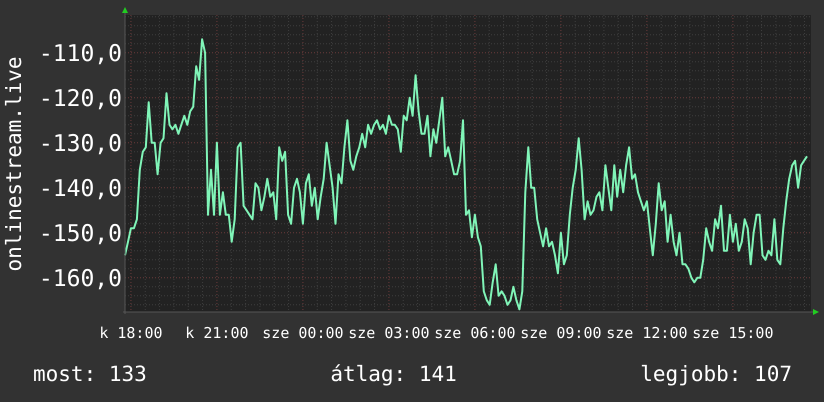 The width and height of the screenshot is (824, 402). Describe the element at coordinates (475, 333) in the screenshot. I see `axis-label: sze 06:00` at that location.